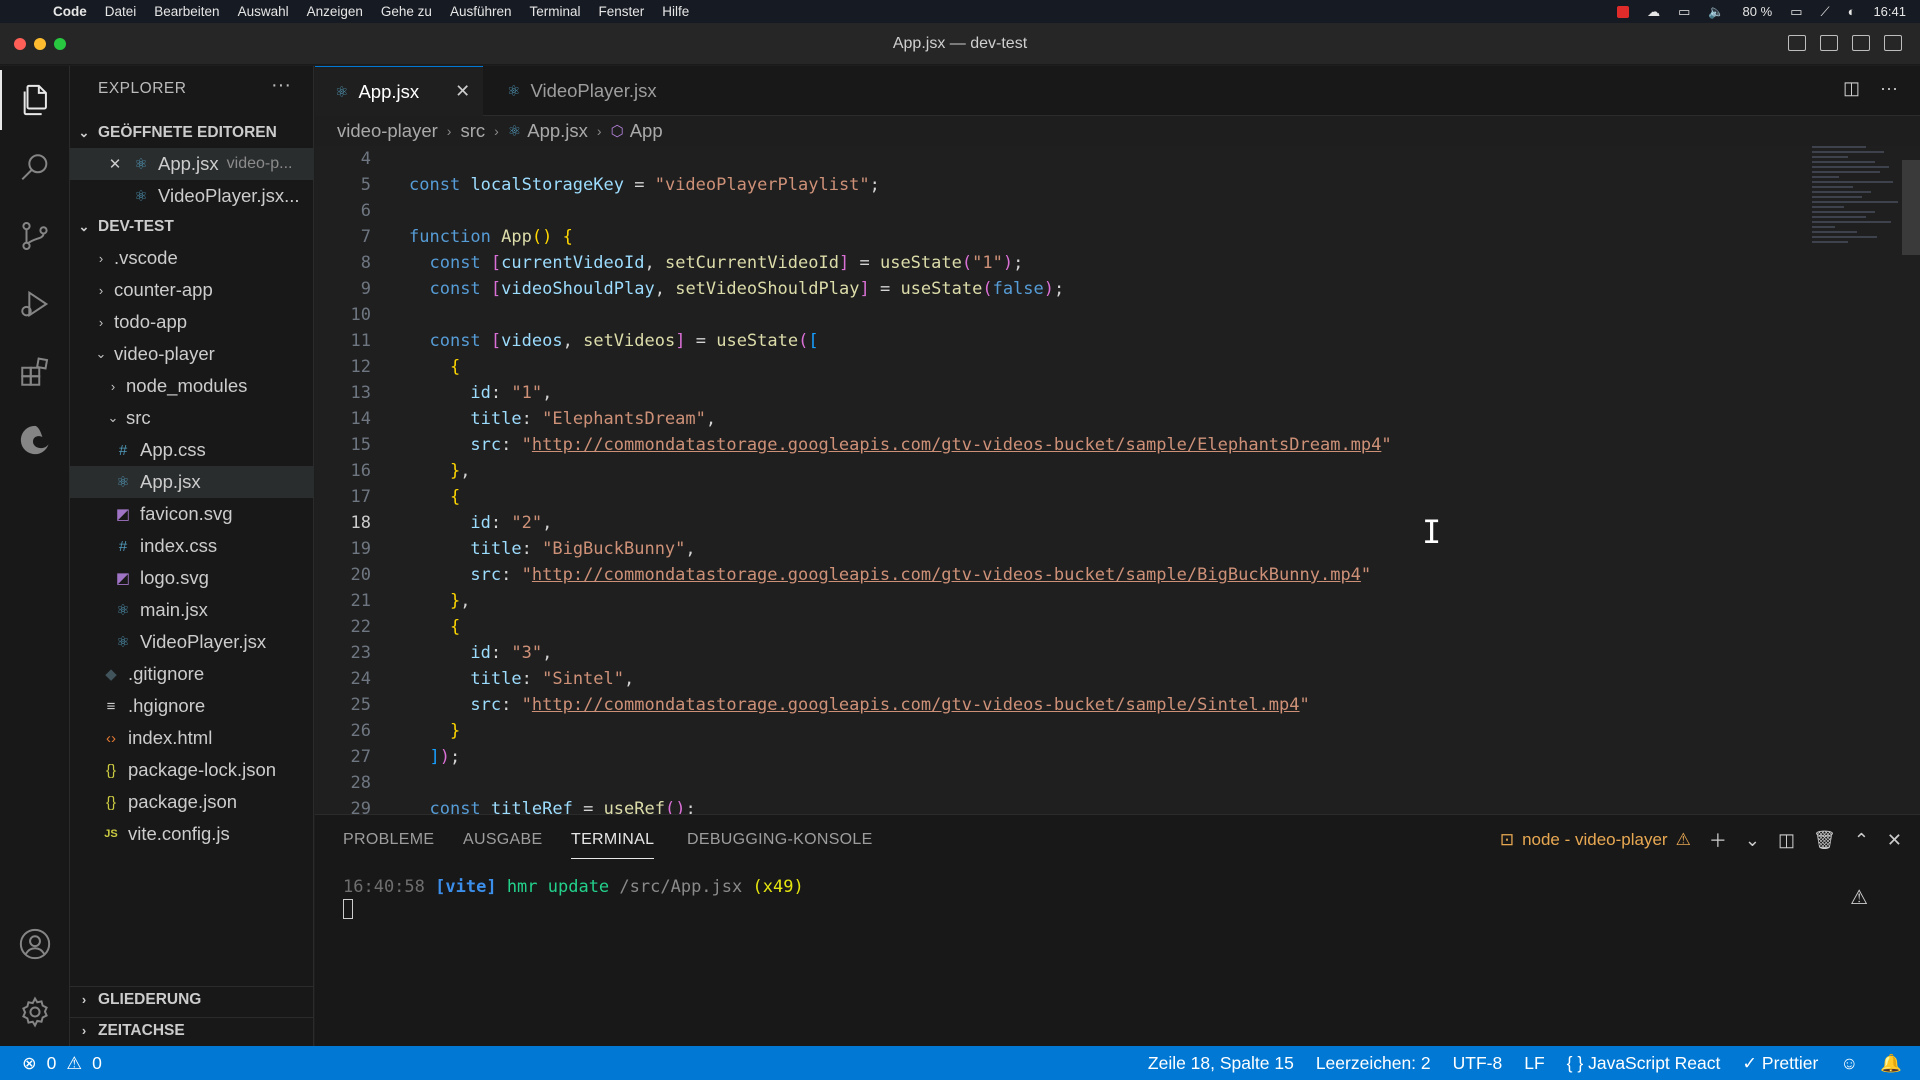  I want to click on tree-file-hgignore: ≡ .hgignore, so click(192, 706).